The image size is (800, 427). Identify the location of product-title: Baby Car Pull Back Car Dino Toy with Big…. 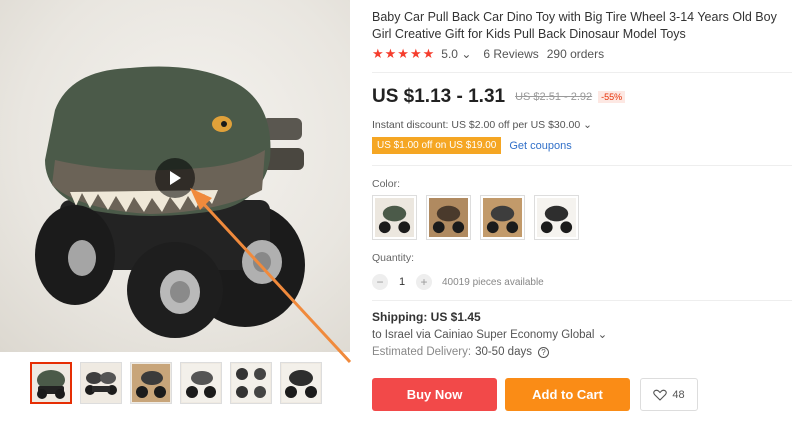
(574, 25).